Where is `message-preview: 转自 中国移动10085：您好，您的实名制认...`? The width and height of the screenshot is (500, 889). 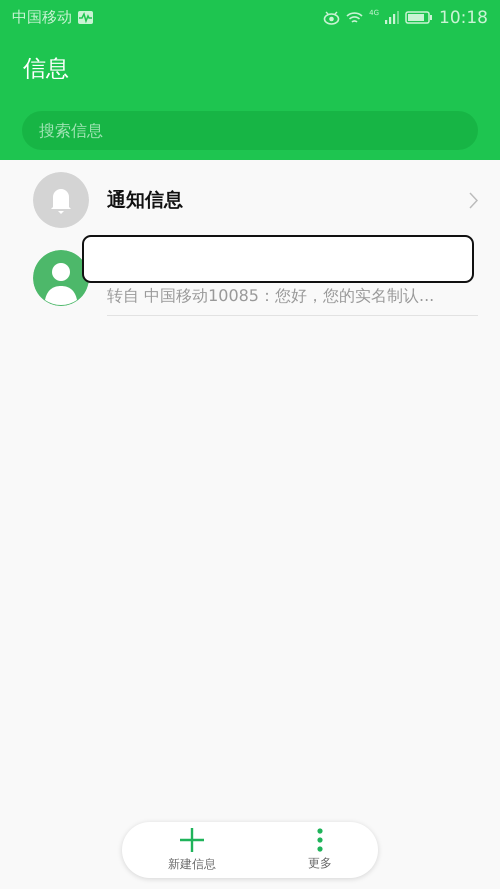 message-preview: 转自 中国移动10085：您好，您的实名制认... is located at coordinates (271, 296).